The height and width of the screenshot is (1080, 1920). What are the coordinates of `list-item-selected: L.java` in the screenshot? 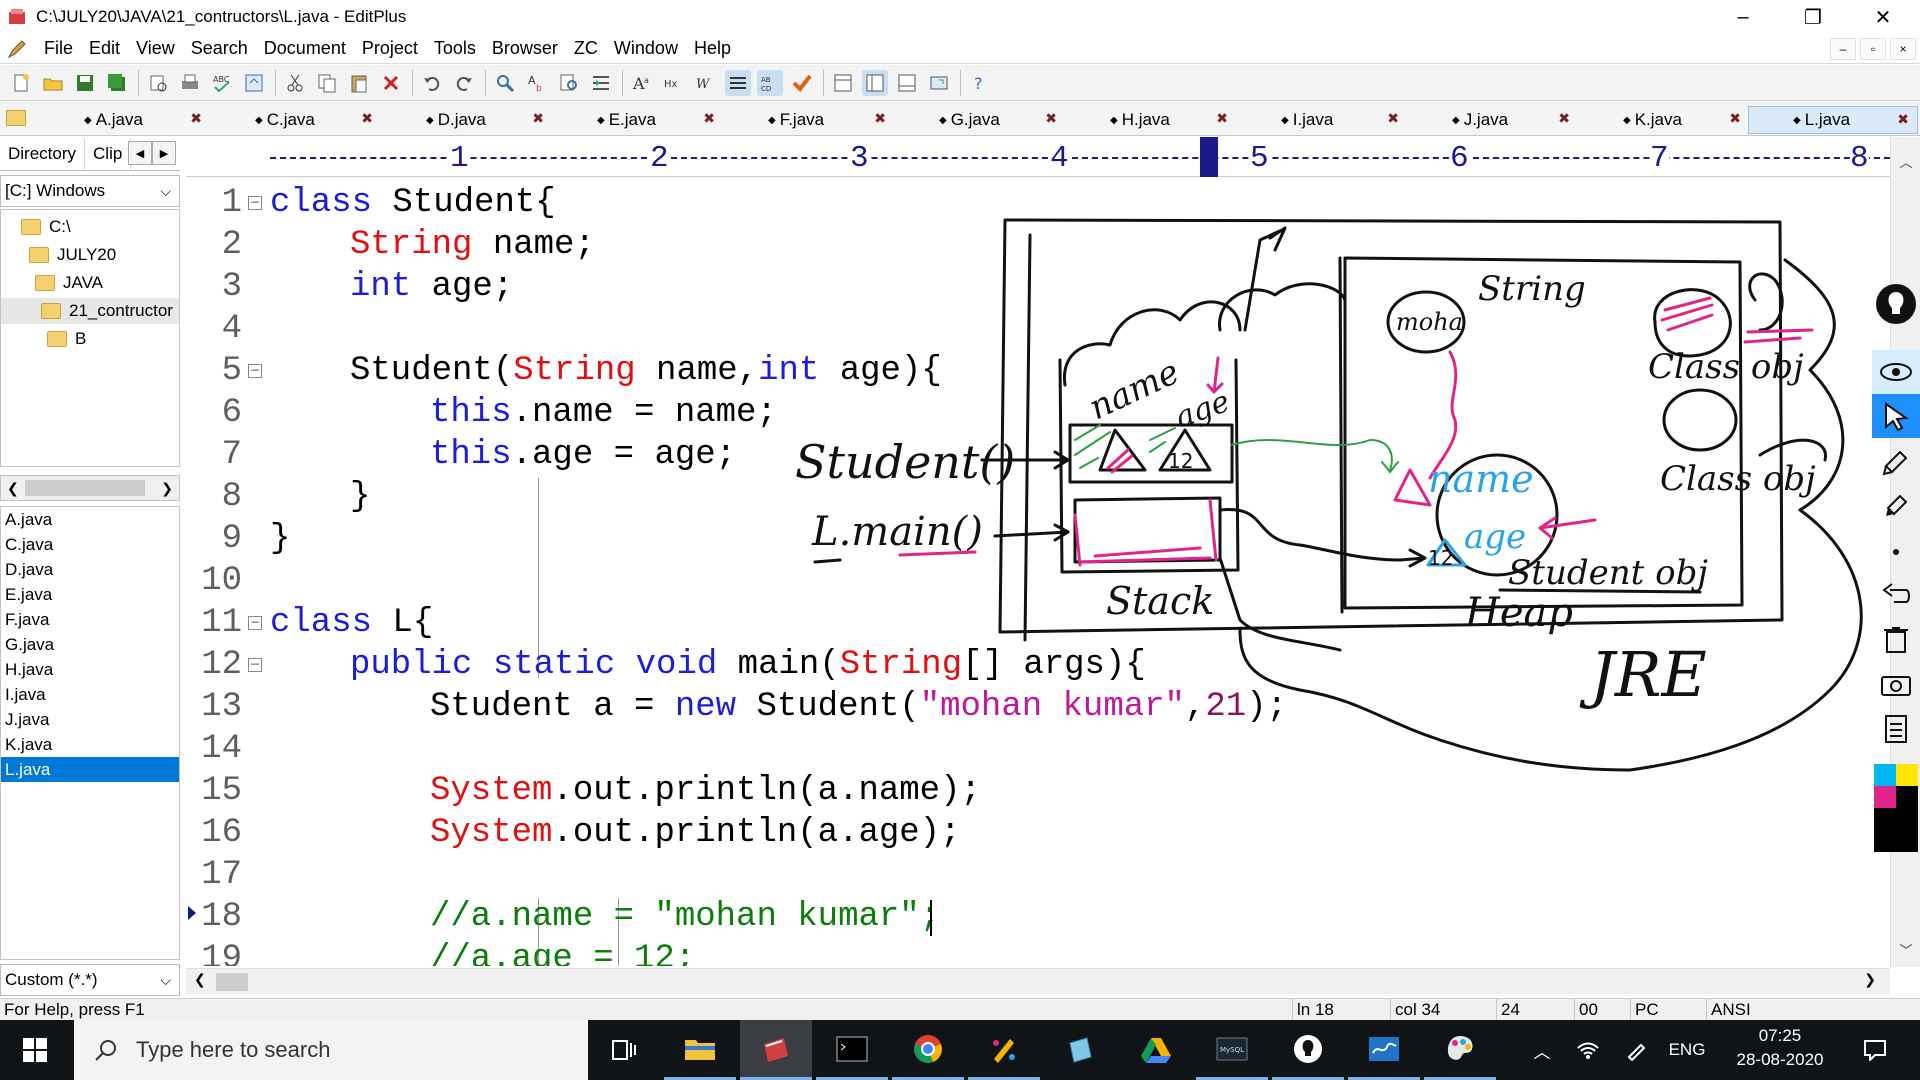 It's located at (90, 769).